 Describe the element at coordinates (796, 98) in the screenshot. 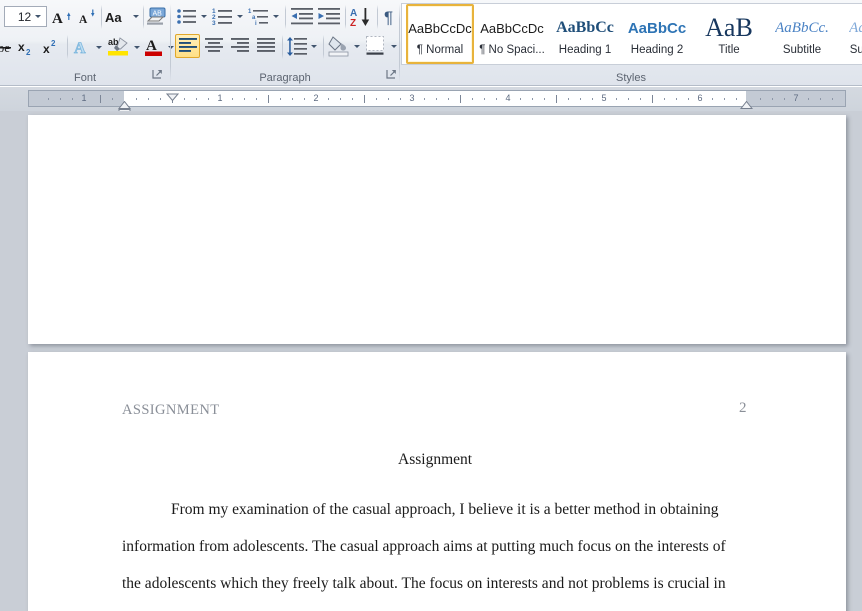

I see `ruler-number: 7` at that location.